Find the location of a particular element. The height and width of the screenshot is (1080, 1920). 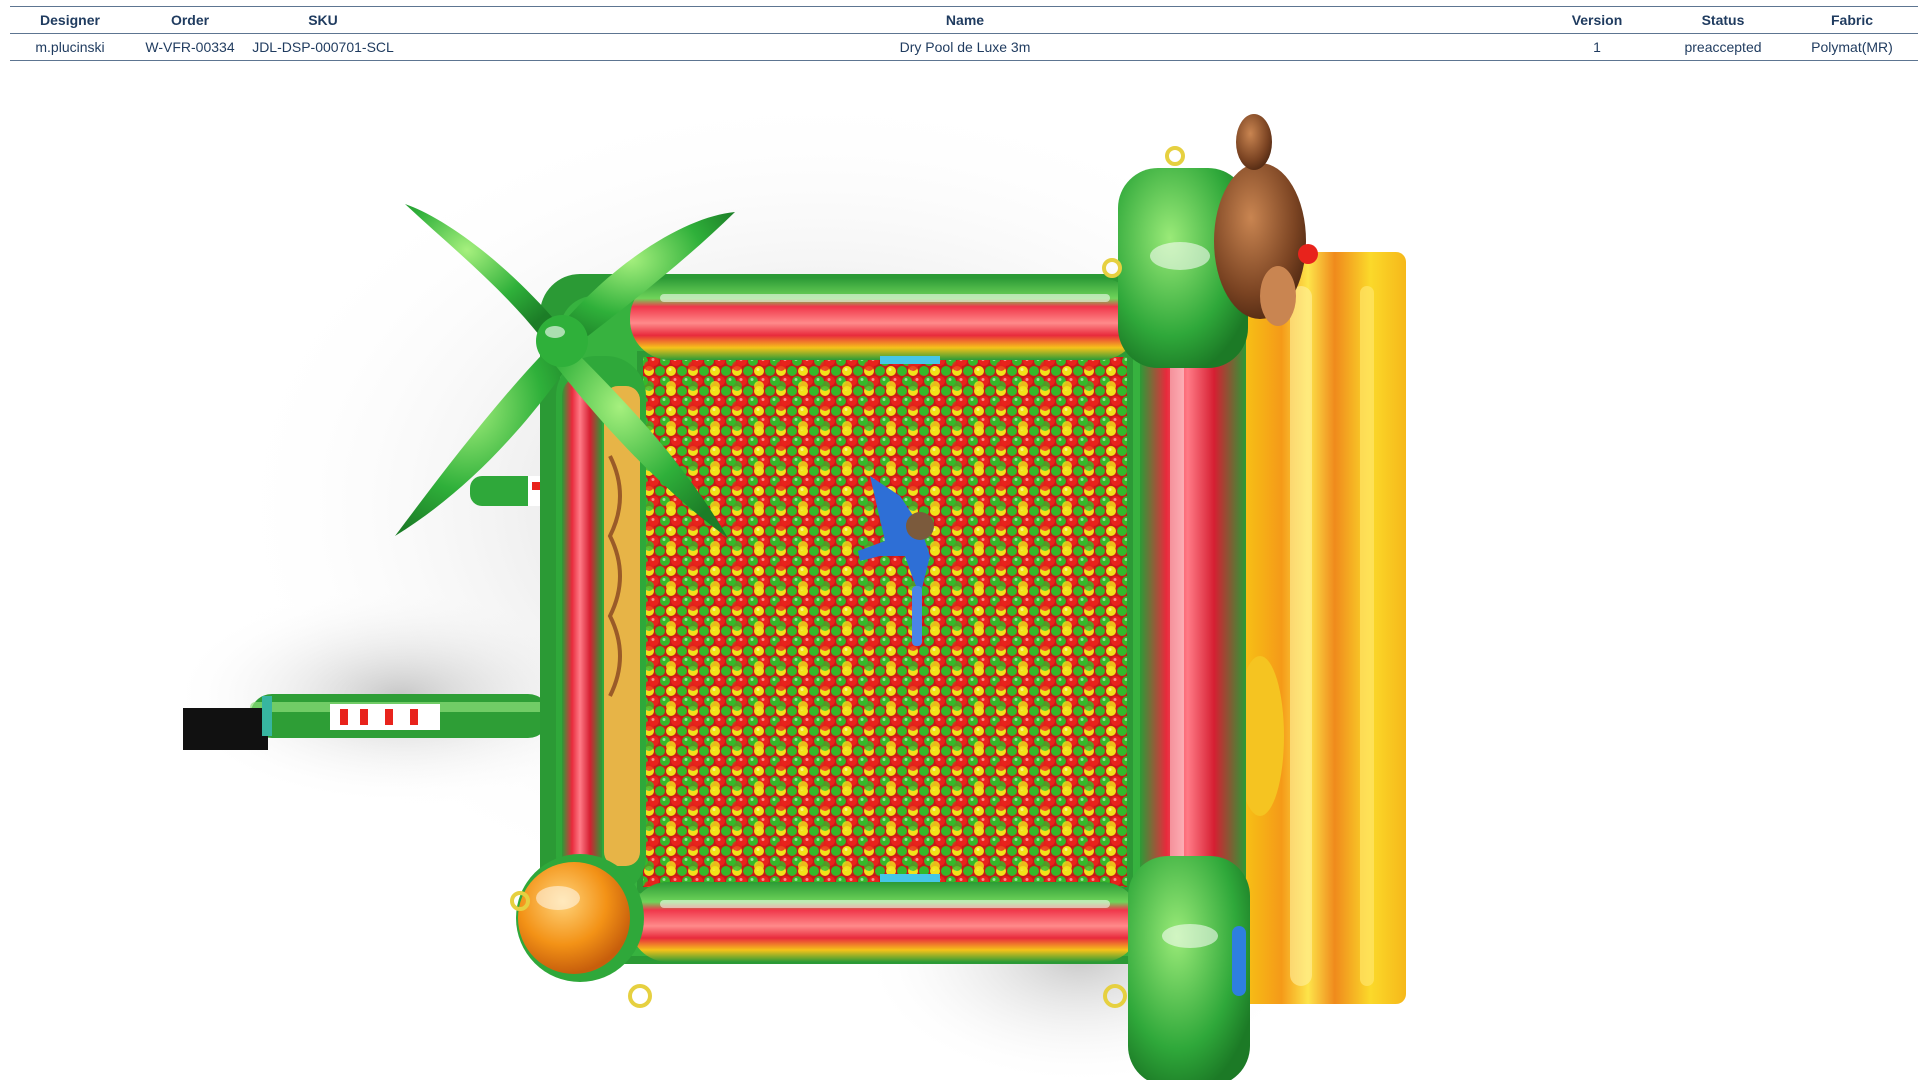

orange-corner-ball is located at coordinates (580, 918).